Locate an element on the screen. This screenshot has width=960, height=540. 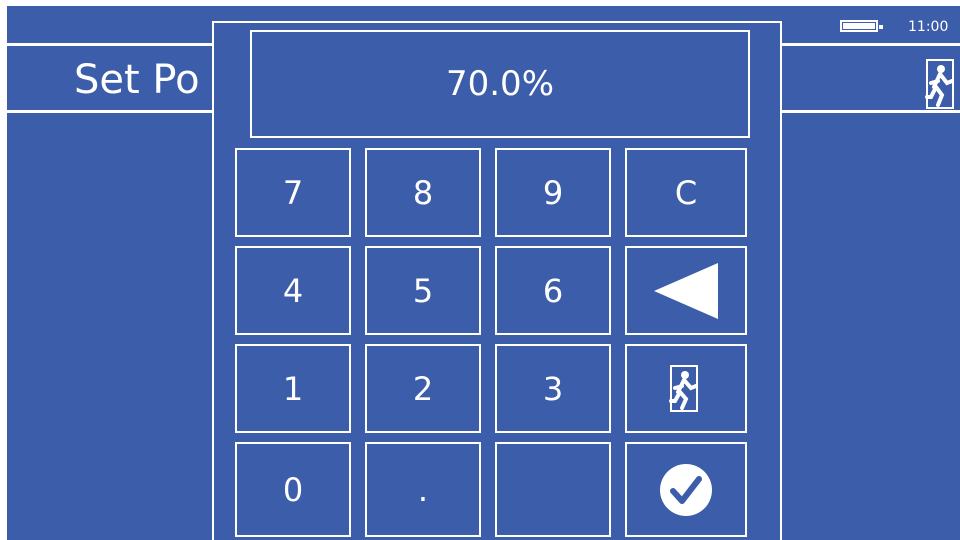
exit-icon is located at coordinates (942, 85).